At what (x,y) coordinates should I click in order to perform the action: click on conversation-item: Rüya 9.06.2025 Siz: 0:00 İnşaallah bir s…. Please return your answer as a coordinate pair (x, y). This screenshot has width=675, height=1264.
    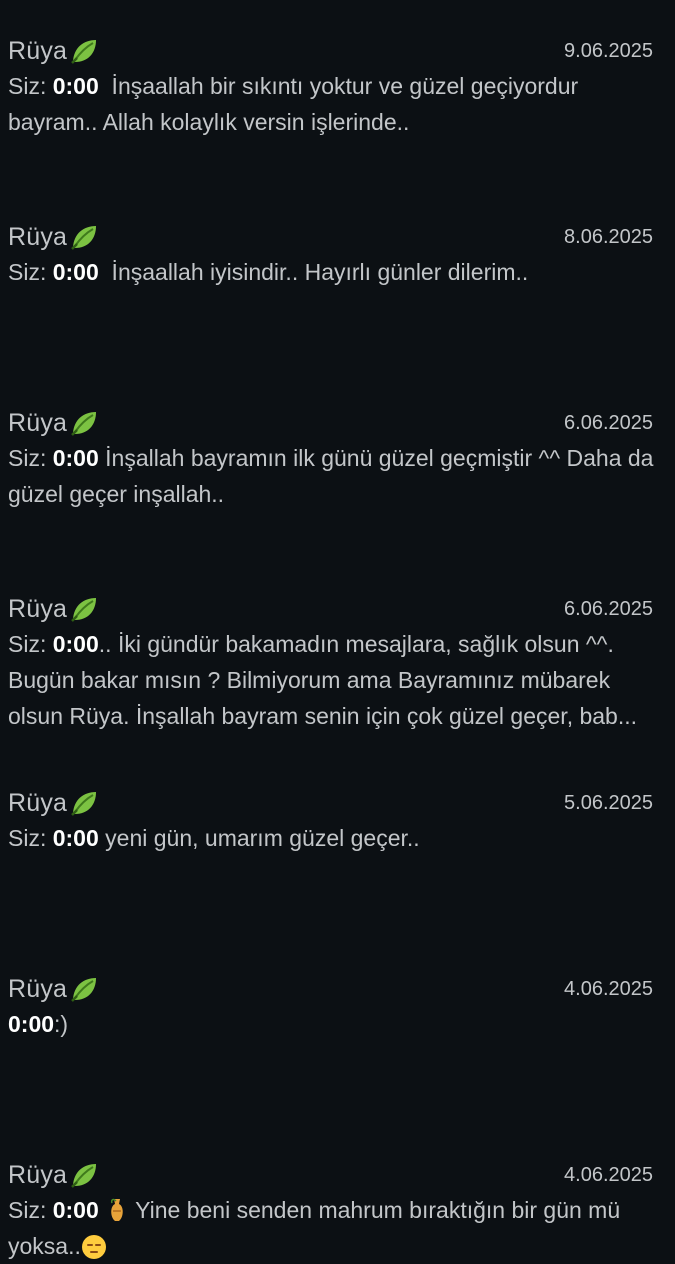
    Looking at the image, I should click on (337, 84).